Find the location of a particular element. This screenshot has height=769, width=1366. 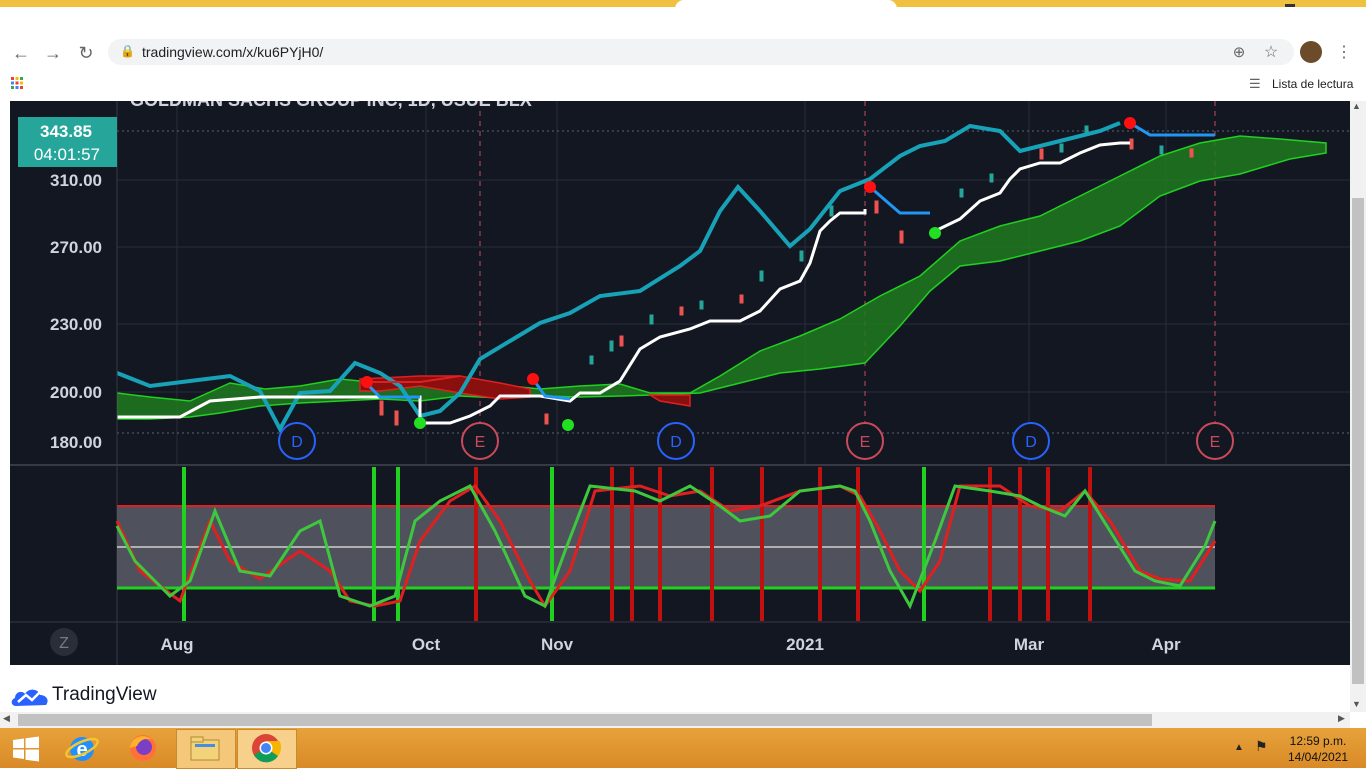

url-text: tradingview.com/x/ku6PYjH0/ is located at coordinates (232, 52).